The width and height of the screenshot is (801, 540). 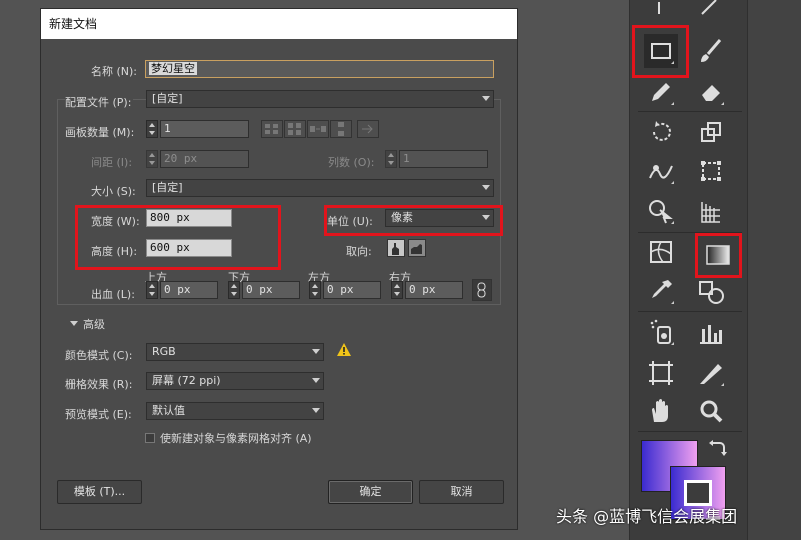 I want to click on width-field: 800 px, so click(x=189, y=218).